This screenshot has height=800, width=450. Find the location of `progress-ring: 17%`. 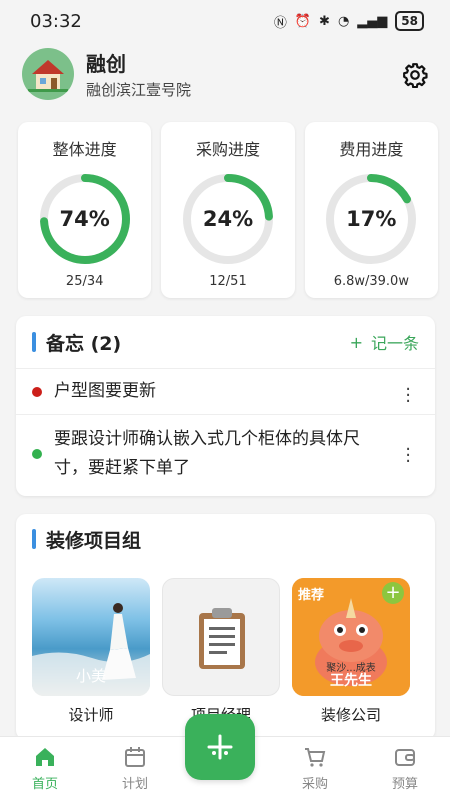

progress-ring: 17% is located at coordinates (371, 219).